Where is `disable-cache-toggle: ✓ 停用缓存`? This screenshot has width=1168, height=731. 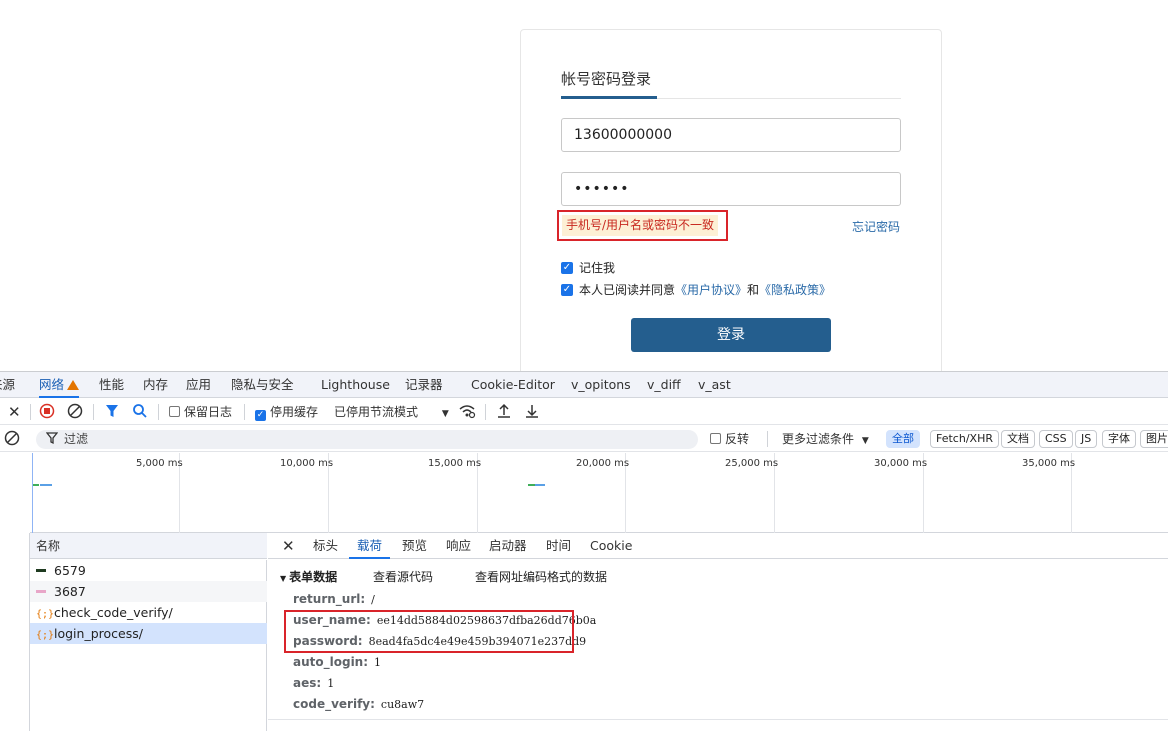
disable-cache-toggle: ✓ 停用缓存 is located at coordinates (286, 412).